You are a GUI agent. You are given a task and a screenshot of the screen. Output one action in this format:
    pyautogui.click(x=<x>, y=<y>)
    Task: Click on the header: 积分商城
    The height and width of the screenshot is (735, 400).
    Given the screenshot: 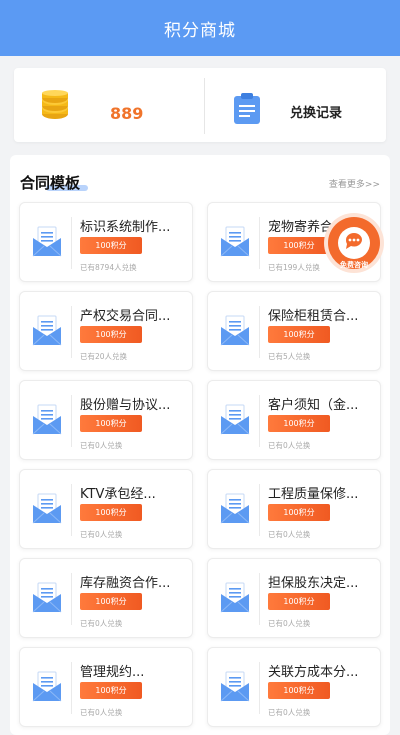 What is the action you would take?
    pyautogui.click(x=200, y=28)
    